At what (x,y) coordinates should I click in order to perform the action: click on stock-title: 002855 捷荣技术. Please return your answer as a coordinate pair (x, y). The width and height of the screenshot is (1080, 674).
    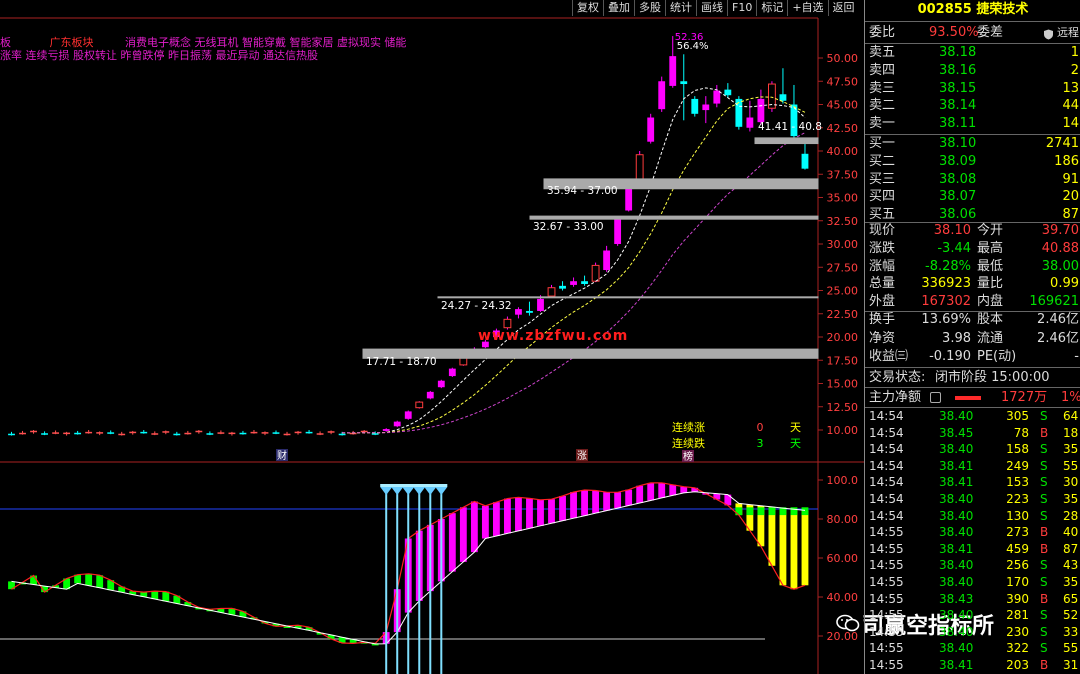
    Looking at the image, I should click on (972, 10).